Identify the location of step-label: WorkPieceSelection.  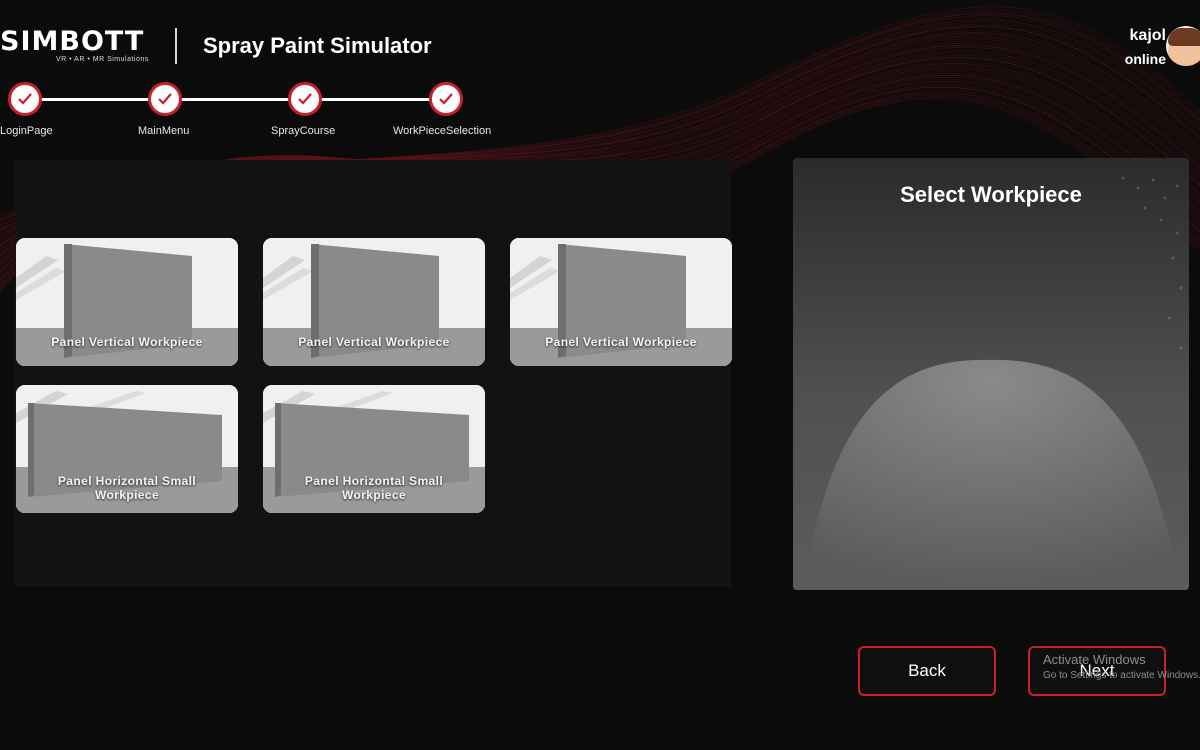
(442, 131).